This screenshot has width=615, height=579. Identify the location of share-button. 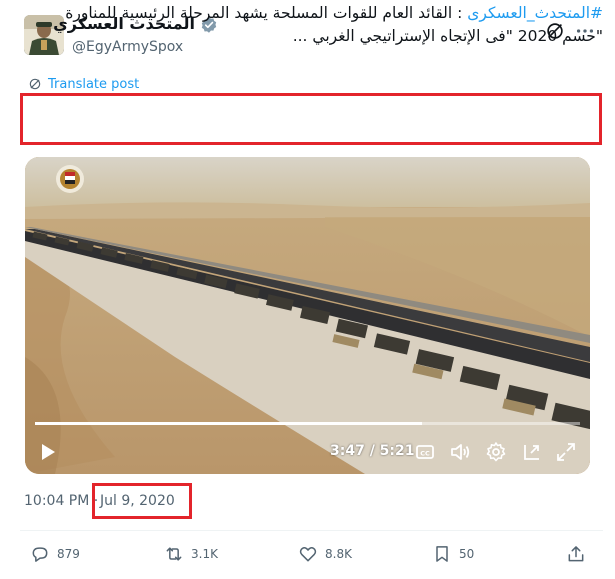
(576, 554).